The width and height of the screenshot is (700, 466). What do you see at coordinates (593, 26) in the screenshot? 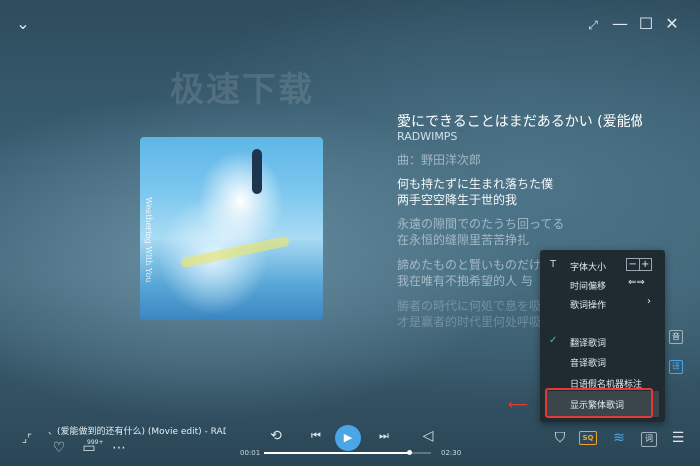
I see `mini-mode-icon: ⤢` at bounding box center [593, 26].